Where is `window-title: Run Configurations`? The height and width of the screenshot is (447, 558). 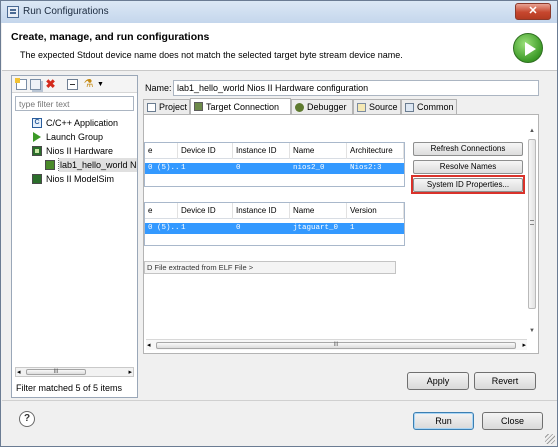
window-title: Run Configurations is located at coordinates (66, 11).